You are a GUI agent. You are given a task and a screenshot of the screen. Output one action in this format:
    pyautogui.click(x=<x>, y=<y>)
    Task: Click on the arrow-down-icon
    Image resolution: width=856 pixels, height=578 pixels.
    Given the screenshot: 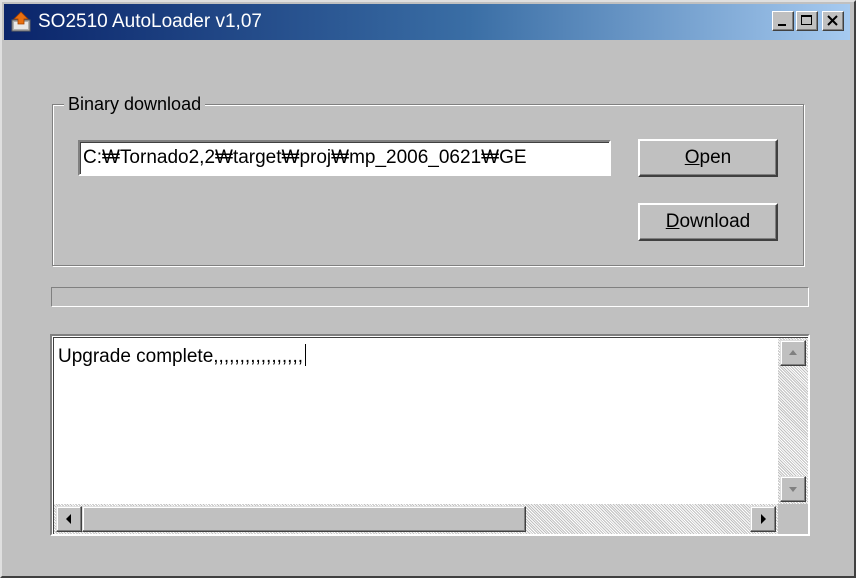 What is the action you would take?
    pyautogui.click(x=793, y=489)
    